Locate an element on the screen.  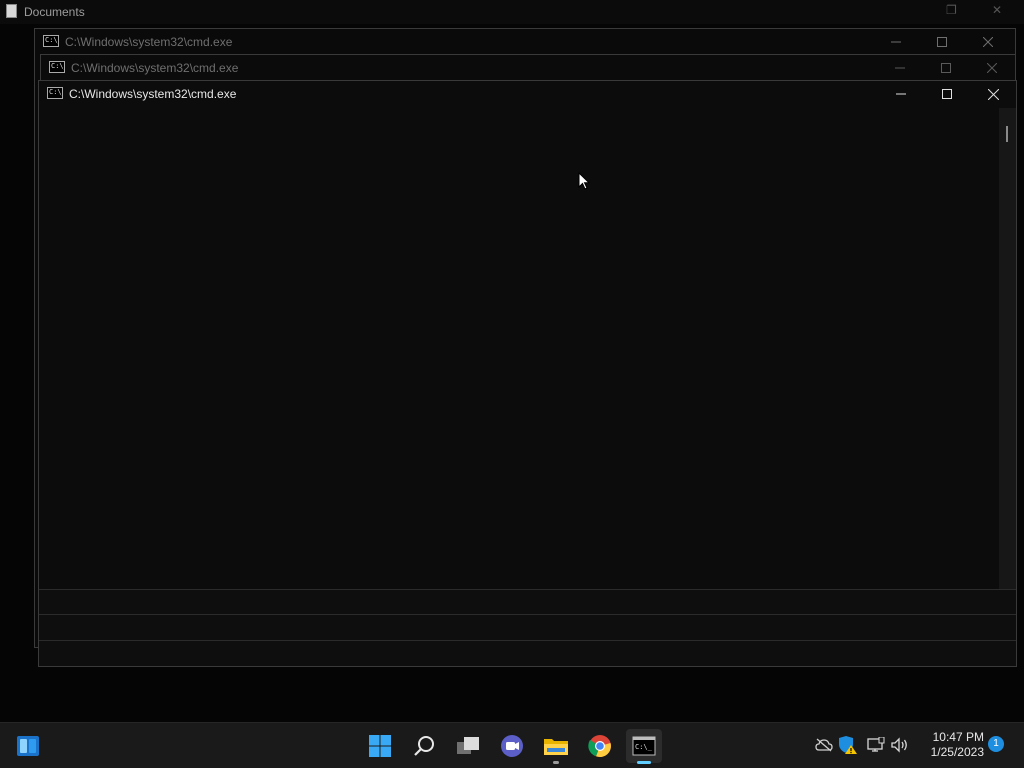
chrome-icon is located at coordinates (599, 746).